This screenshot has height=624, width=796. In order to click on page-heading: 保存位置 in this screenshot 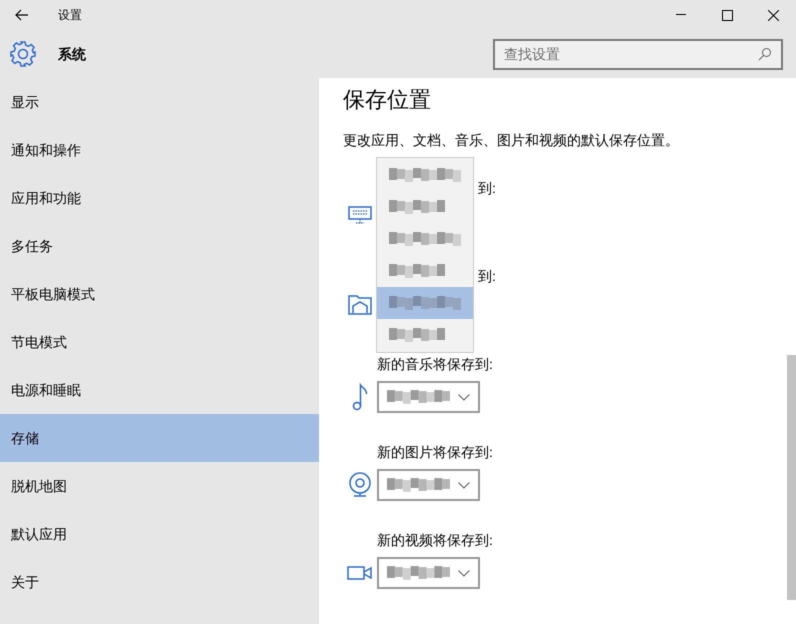, I will do `click(387, 100)`.